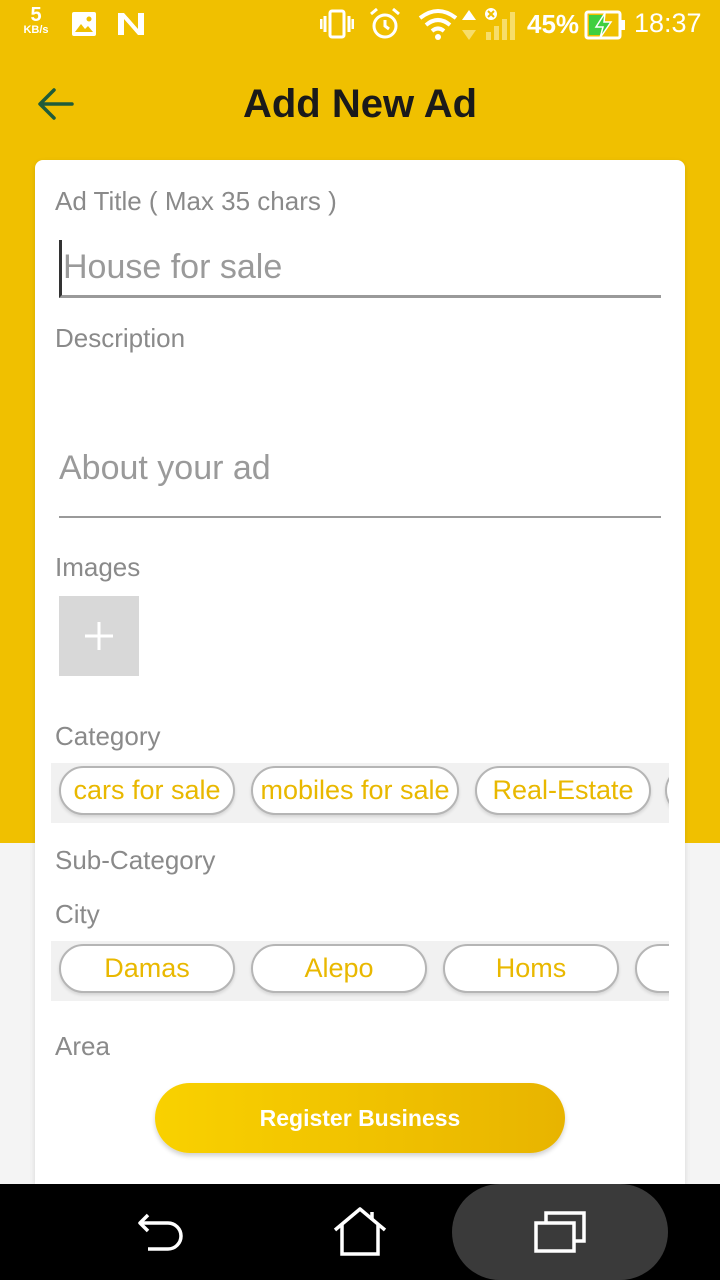 This screenshot has height=1280, width=720. What do you see at coordinates (531, 968) in the screenshot?
I see `city-chip: Homs` at bounding box center [531, 968].